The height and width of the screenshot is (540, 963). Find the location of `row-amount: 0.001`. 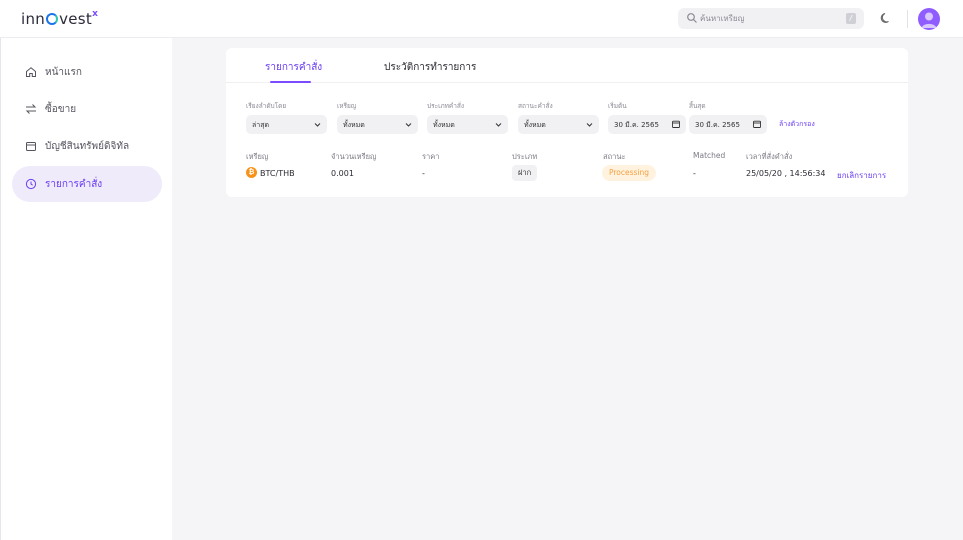

row-amount: 0.001 is located at coordinates (342, 173).